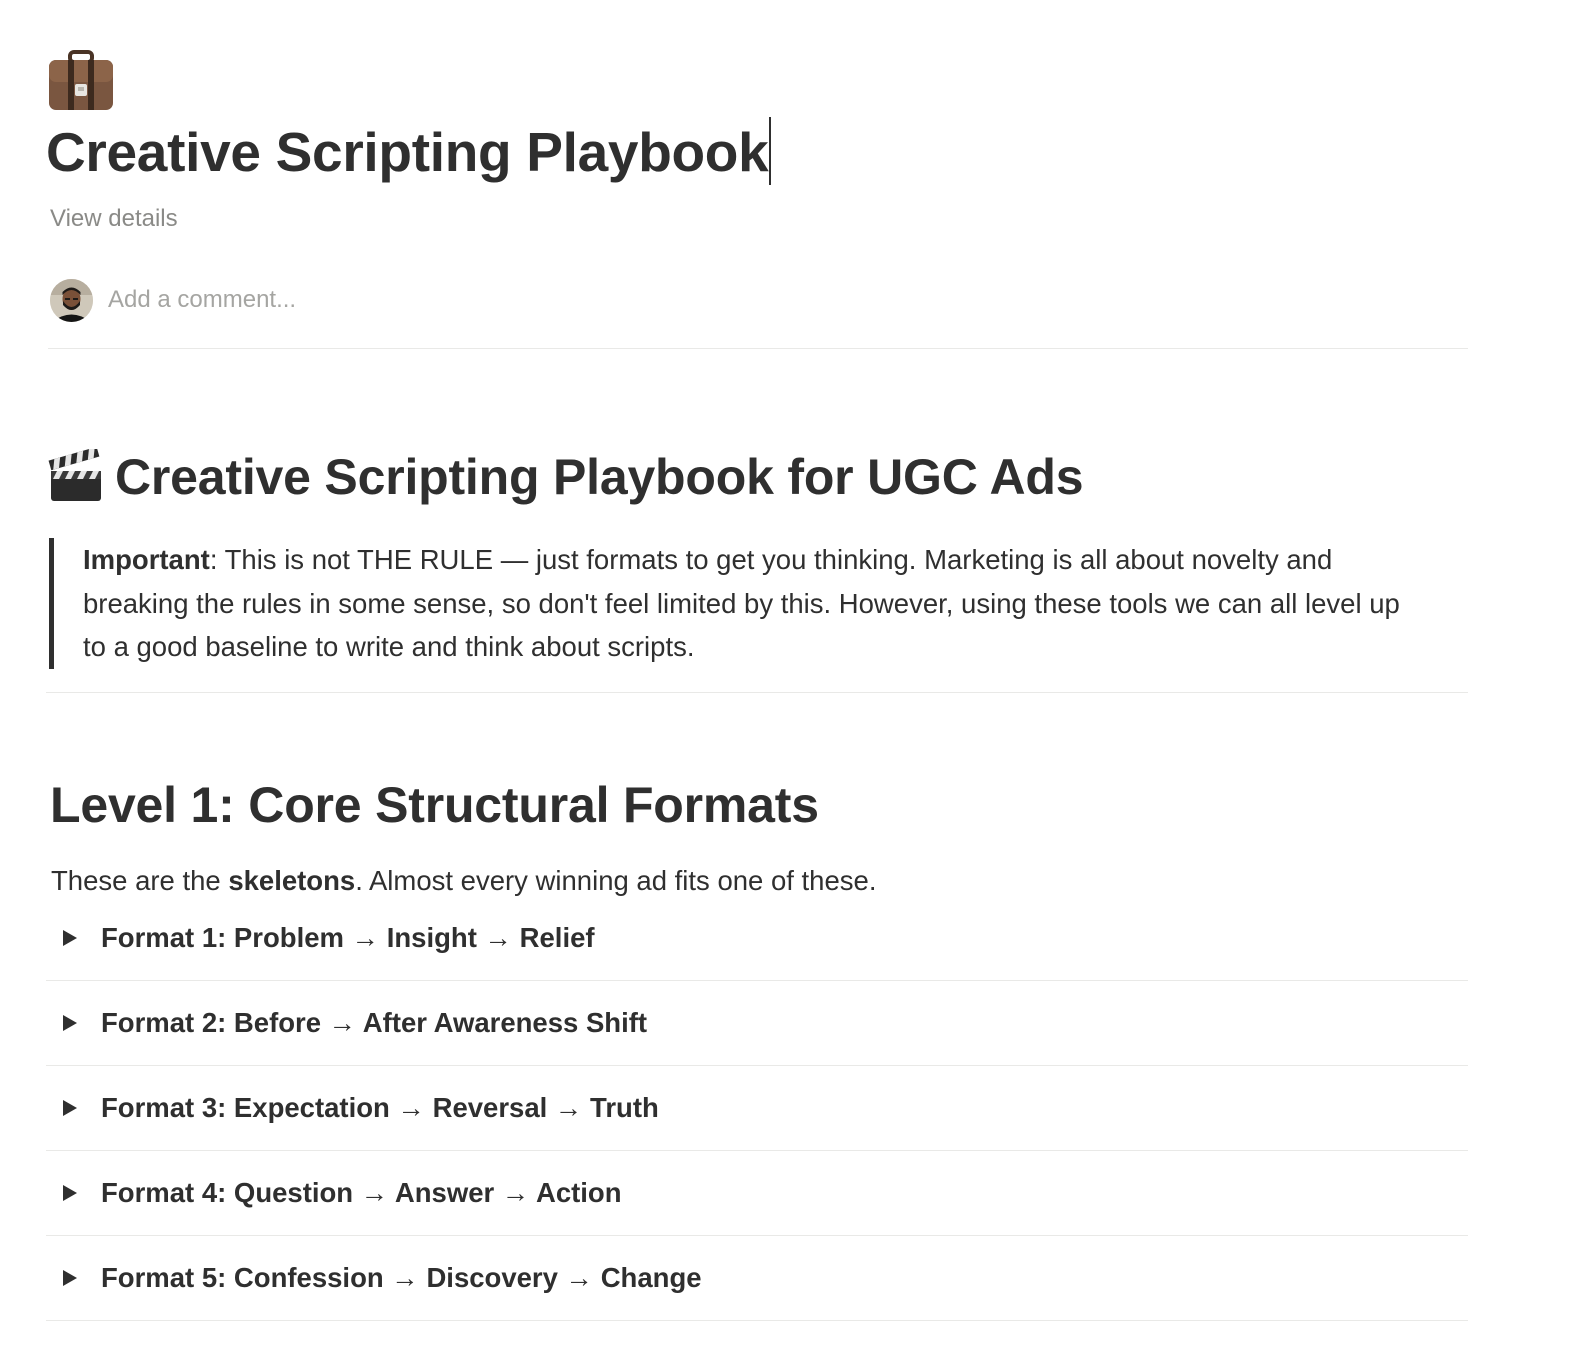 The image size is (1574, 1366). I want to click on section-heading-row: Creative Scripting Playbook for UGC Ads, so click(566, 477).